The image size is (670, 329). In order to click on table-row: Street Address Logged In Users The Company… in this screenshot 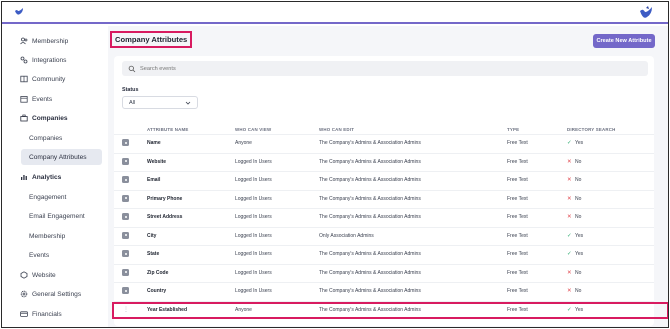, I will do `click(384, 217)`.